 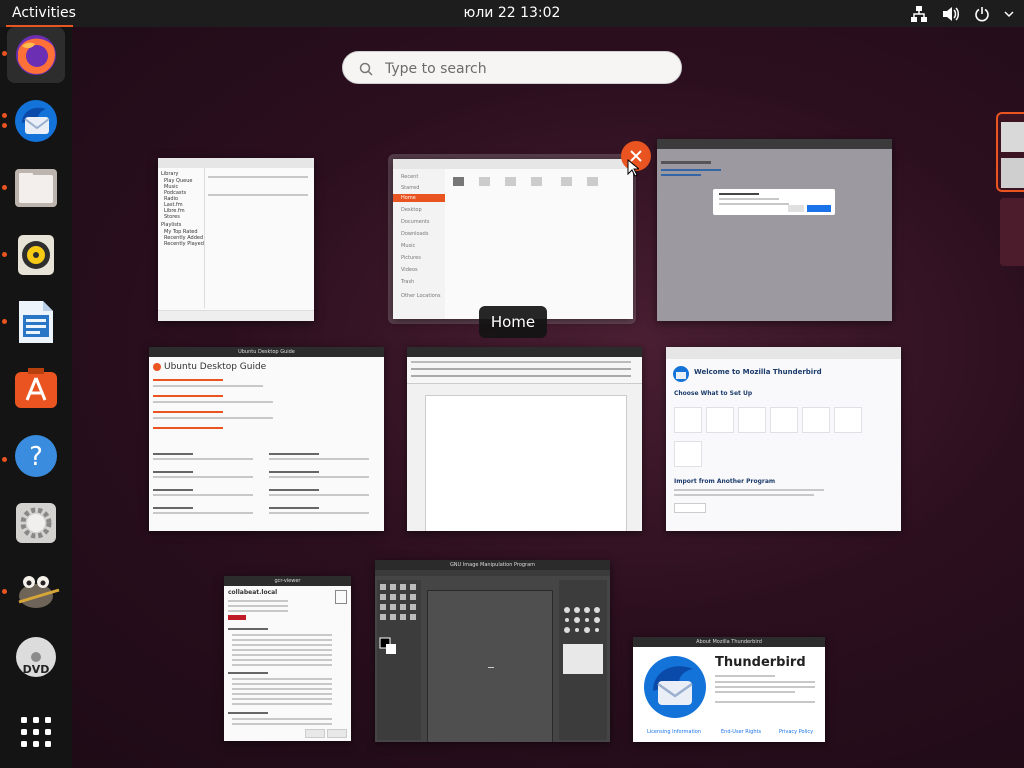 What do you see at coordinates (408, 246) in the screenshot?
I see `sidebar-item-music: Music` at bounding box center [408, 246].